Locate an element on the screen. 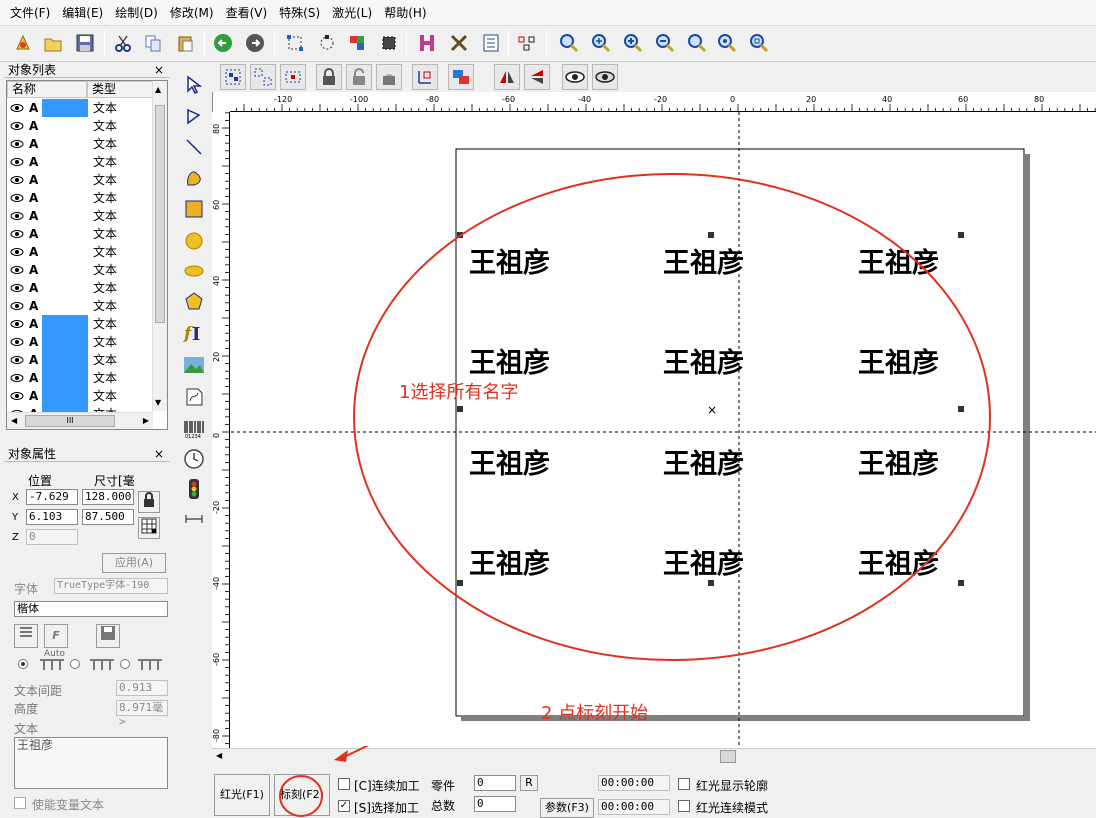 The width and height of the screenshot is (1096, 818). apply-button: 应用(A) is located at coordinates (134, 563).